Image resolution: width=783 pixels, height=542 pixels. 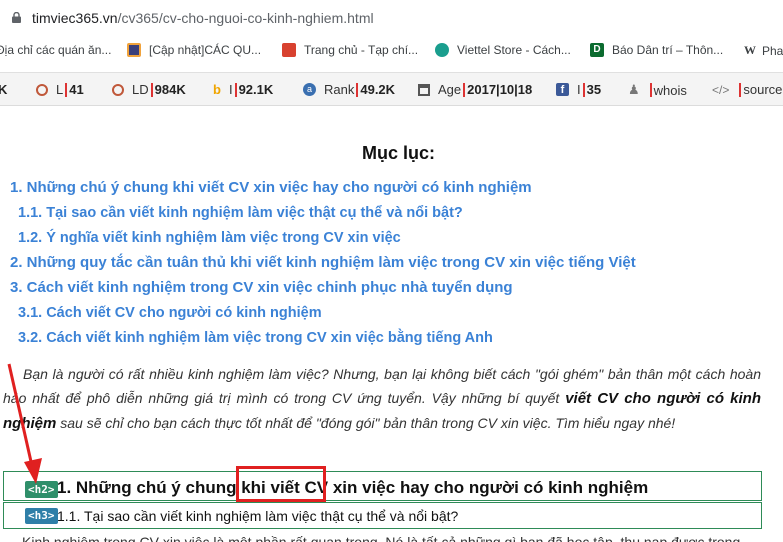 I want to click on highlight-box, so click(x=281, y=484).